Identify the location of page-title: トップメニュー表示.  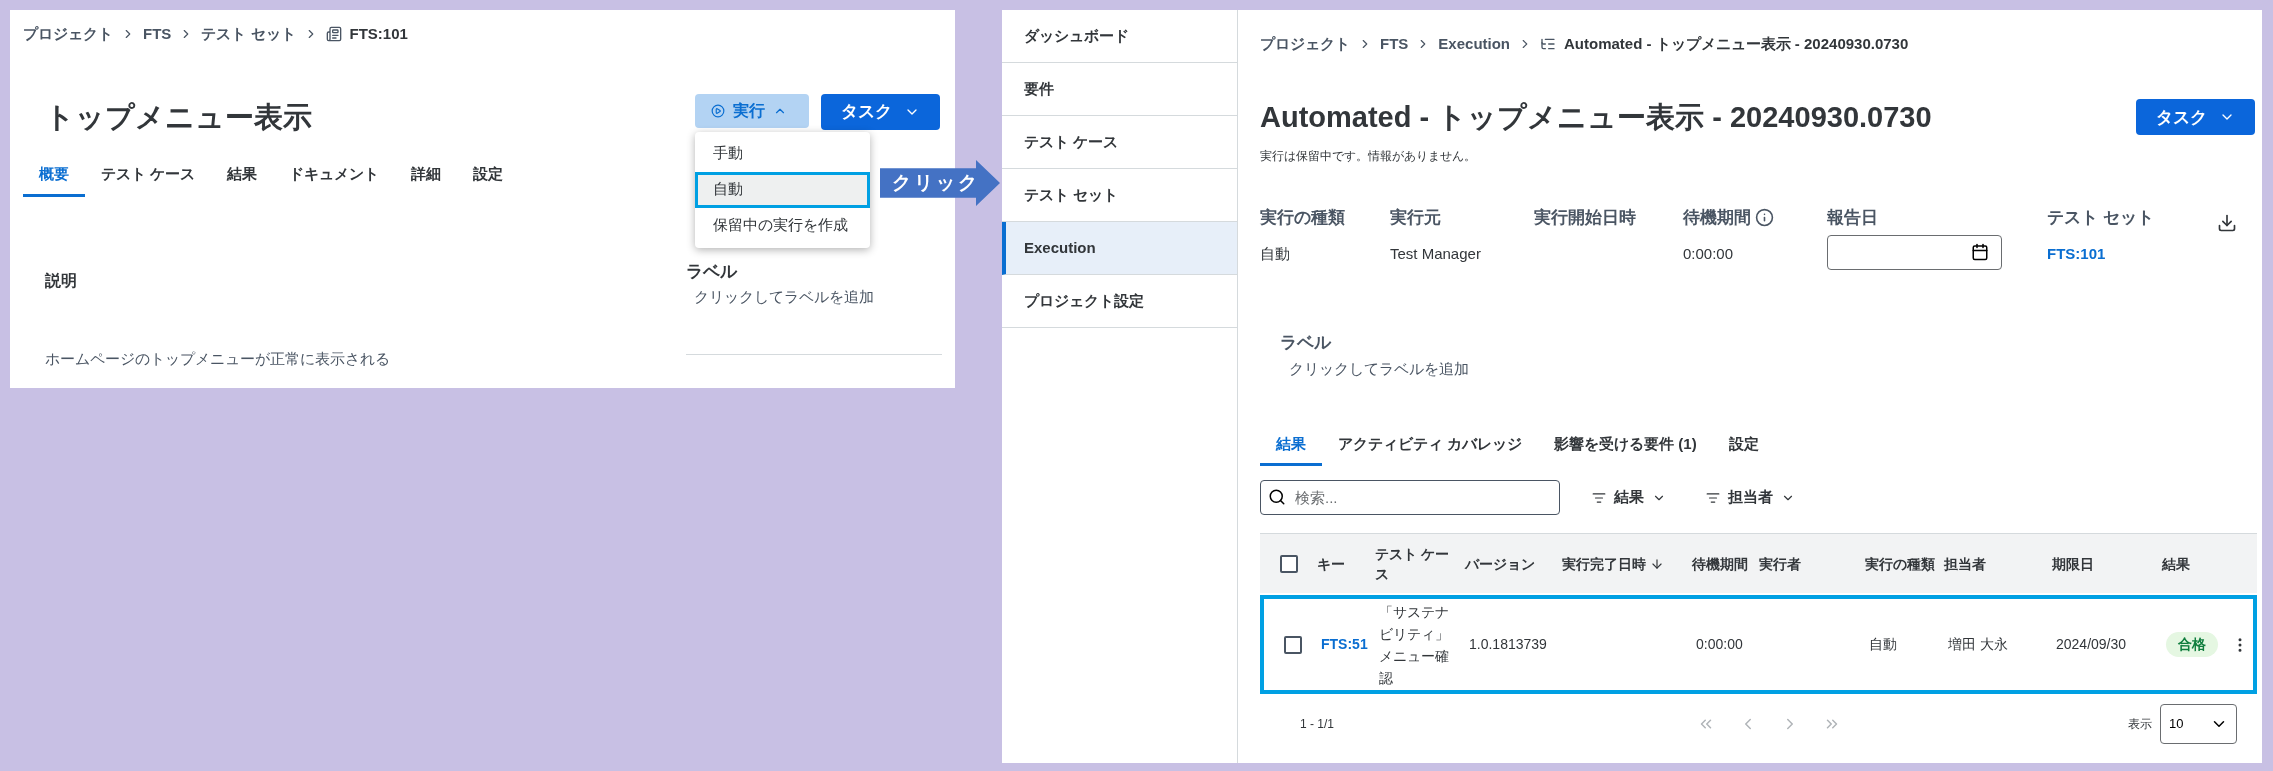
(178, 117).